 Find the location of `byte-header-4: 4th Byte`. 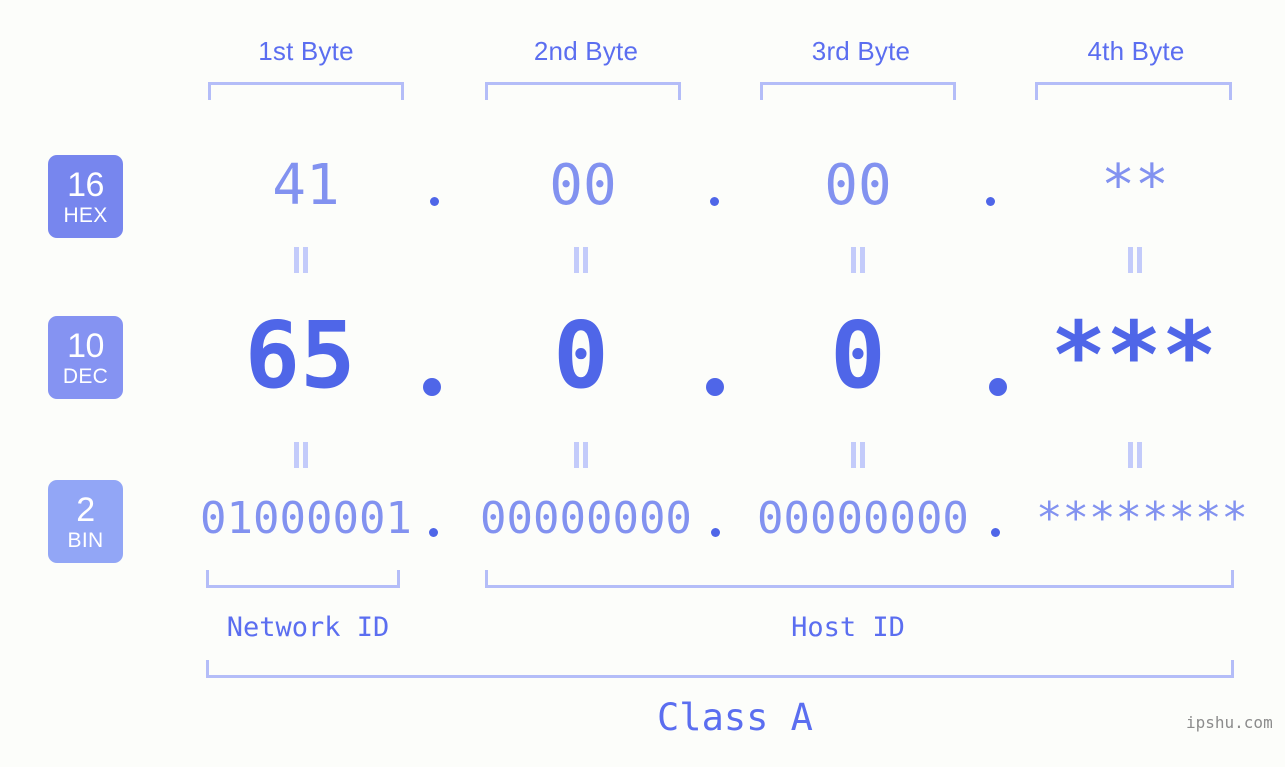

byte-header-4: 4th Byte is located at coordinates (1136, 51).